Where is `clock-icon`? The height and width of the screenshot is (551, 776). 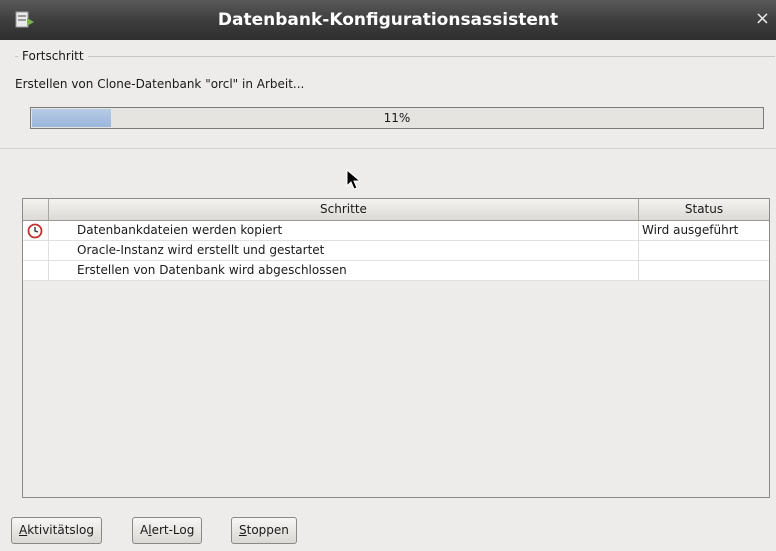
clock-icon is located at coordinates (35, 231).